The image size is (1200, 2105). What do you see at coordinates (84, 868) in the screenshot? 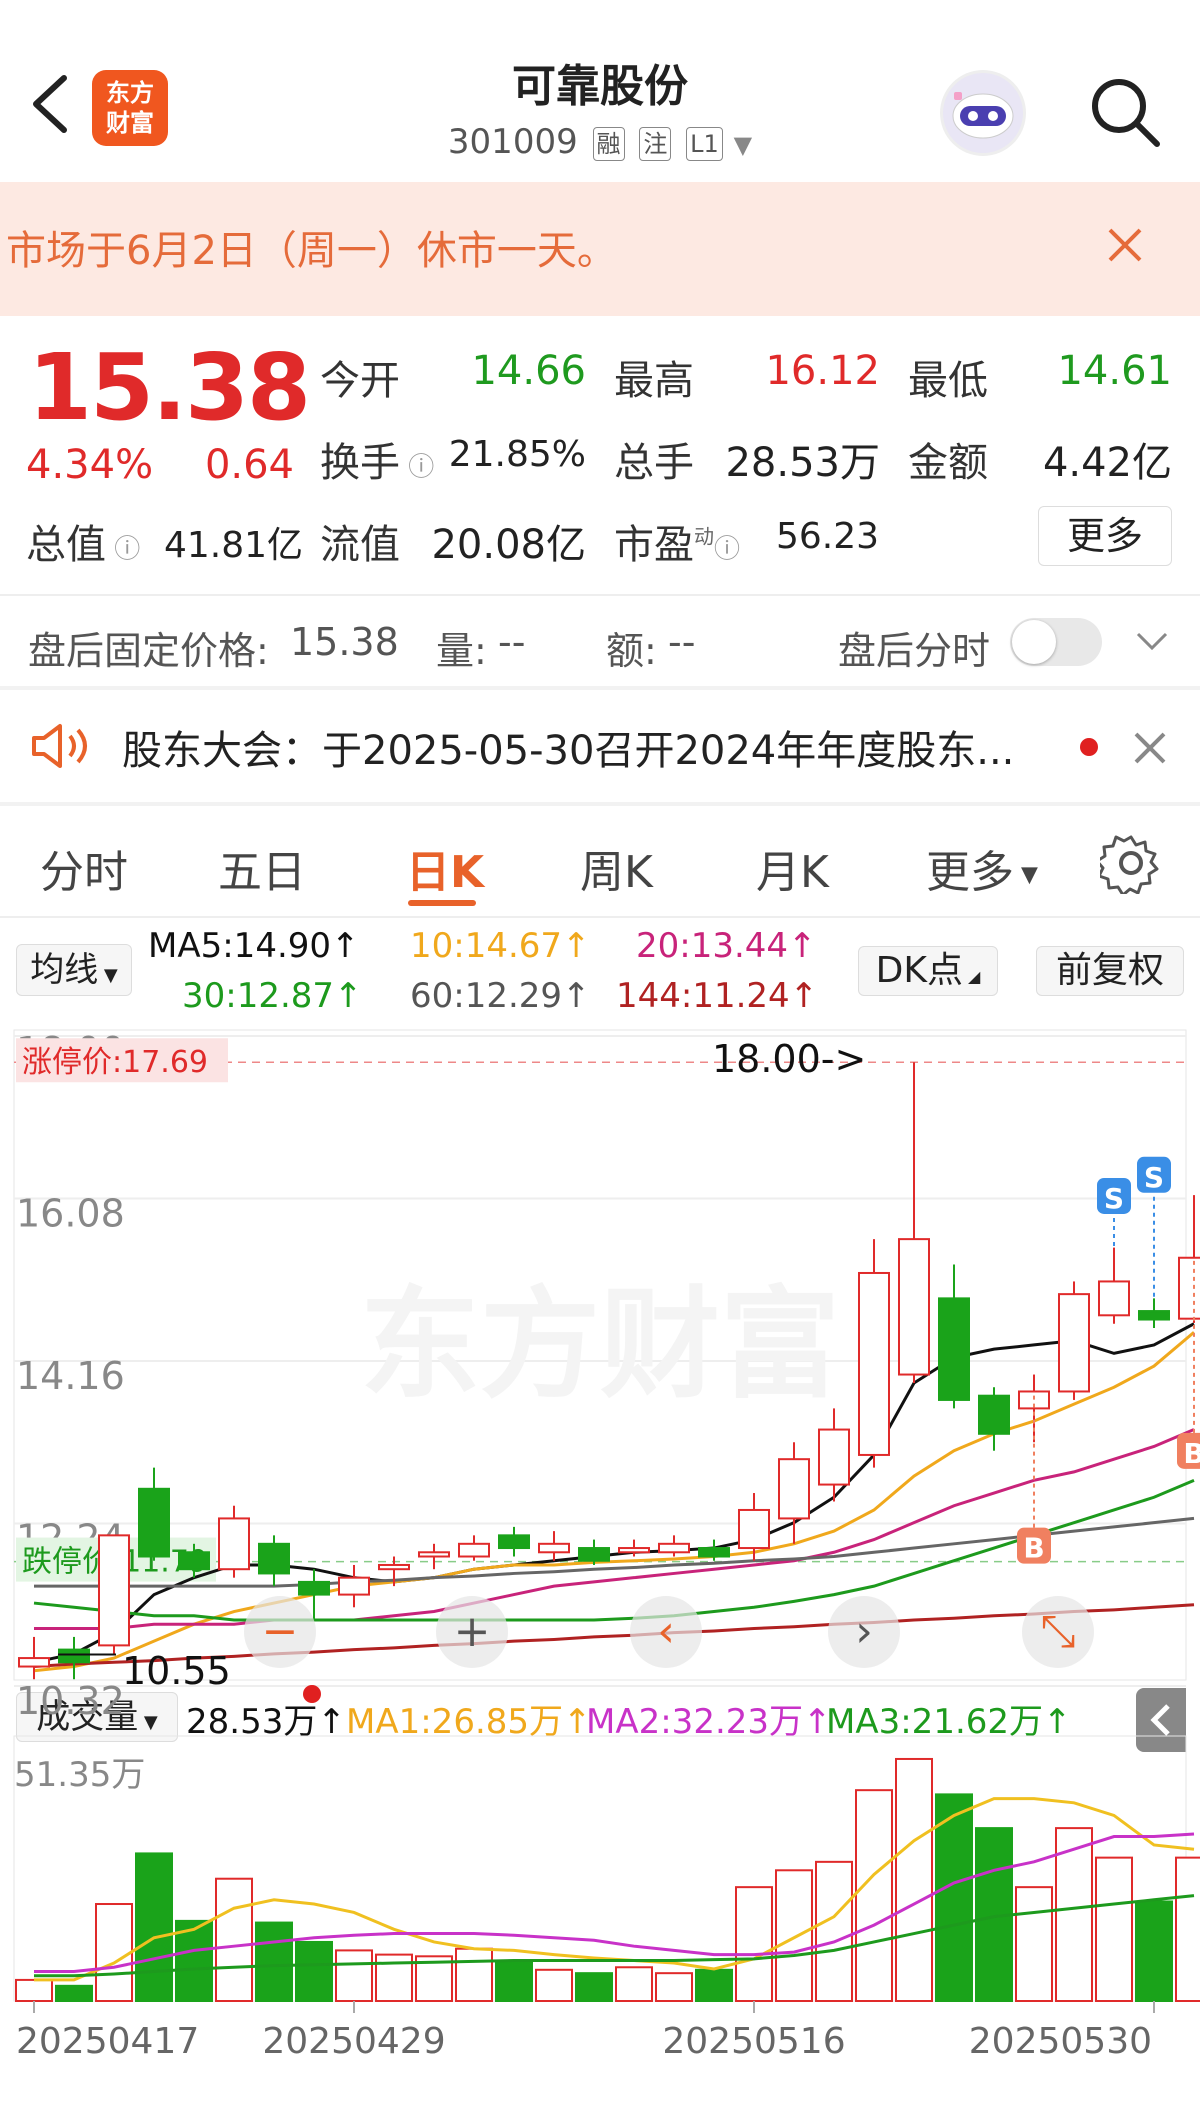
I see `tab-intraday: 分时` at bounding box center [84, 868].